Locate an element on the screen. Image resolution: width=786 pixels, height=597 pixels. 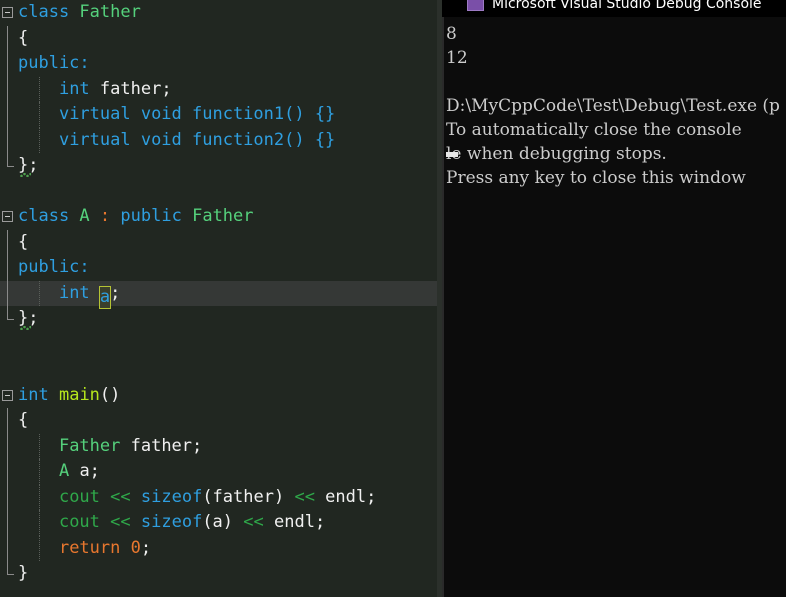
code-token: 0 is located at coordinates (135, 547).